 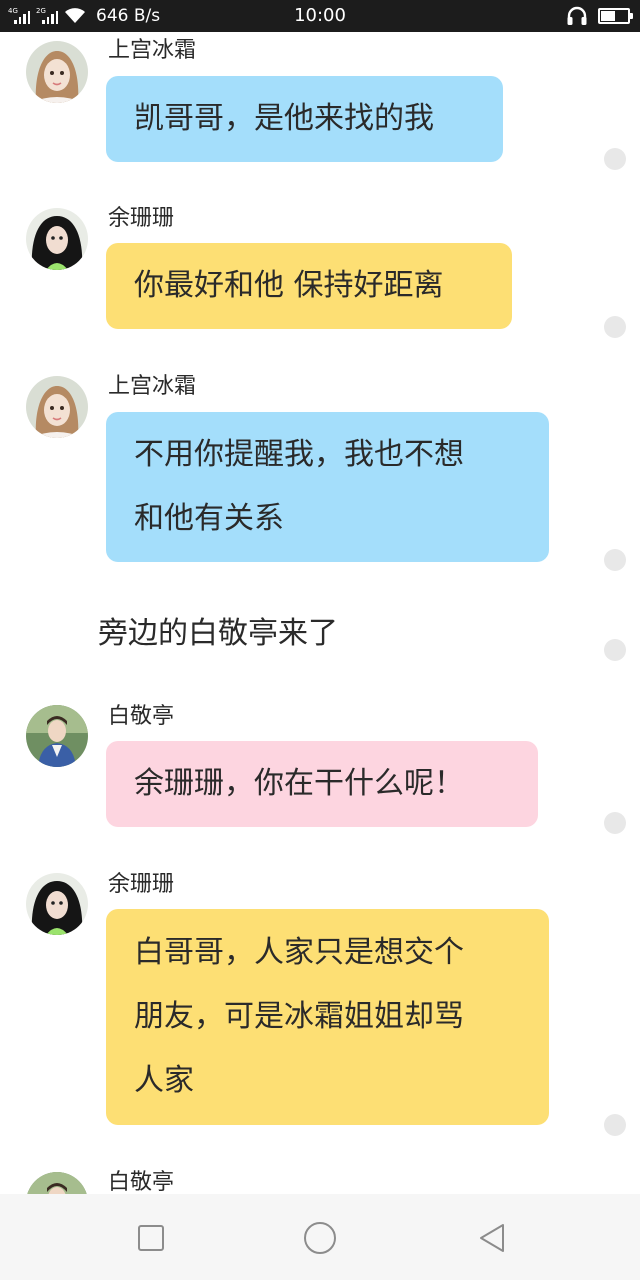 What do you see at coordinates (151, 1238) in the screenshot?
I see `square-icon` at bounding box center [151, 1238].